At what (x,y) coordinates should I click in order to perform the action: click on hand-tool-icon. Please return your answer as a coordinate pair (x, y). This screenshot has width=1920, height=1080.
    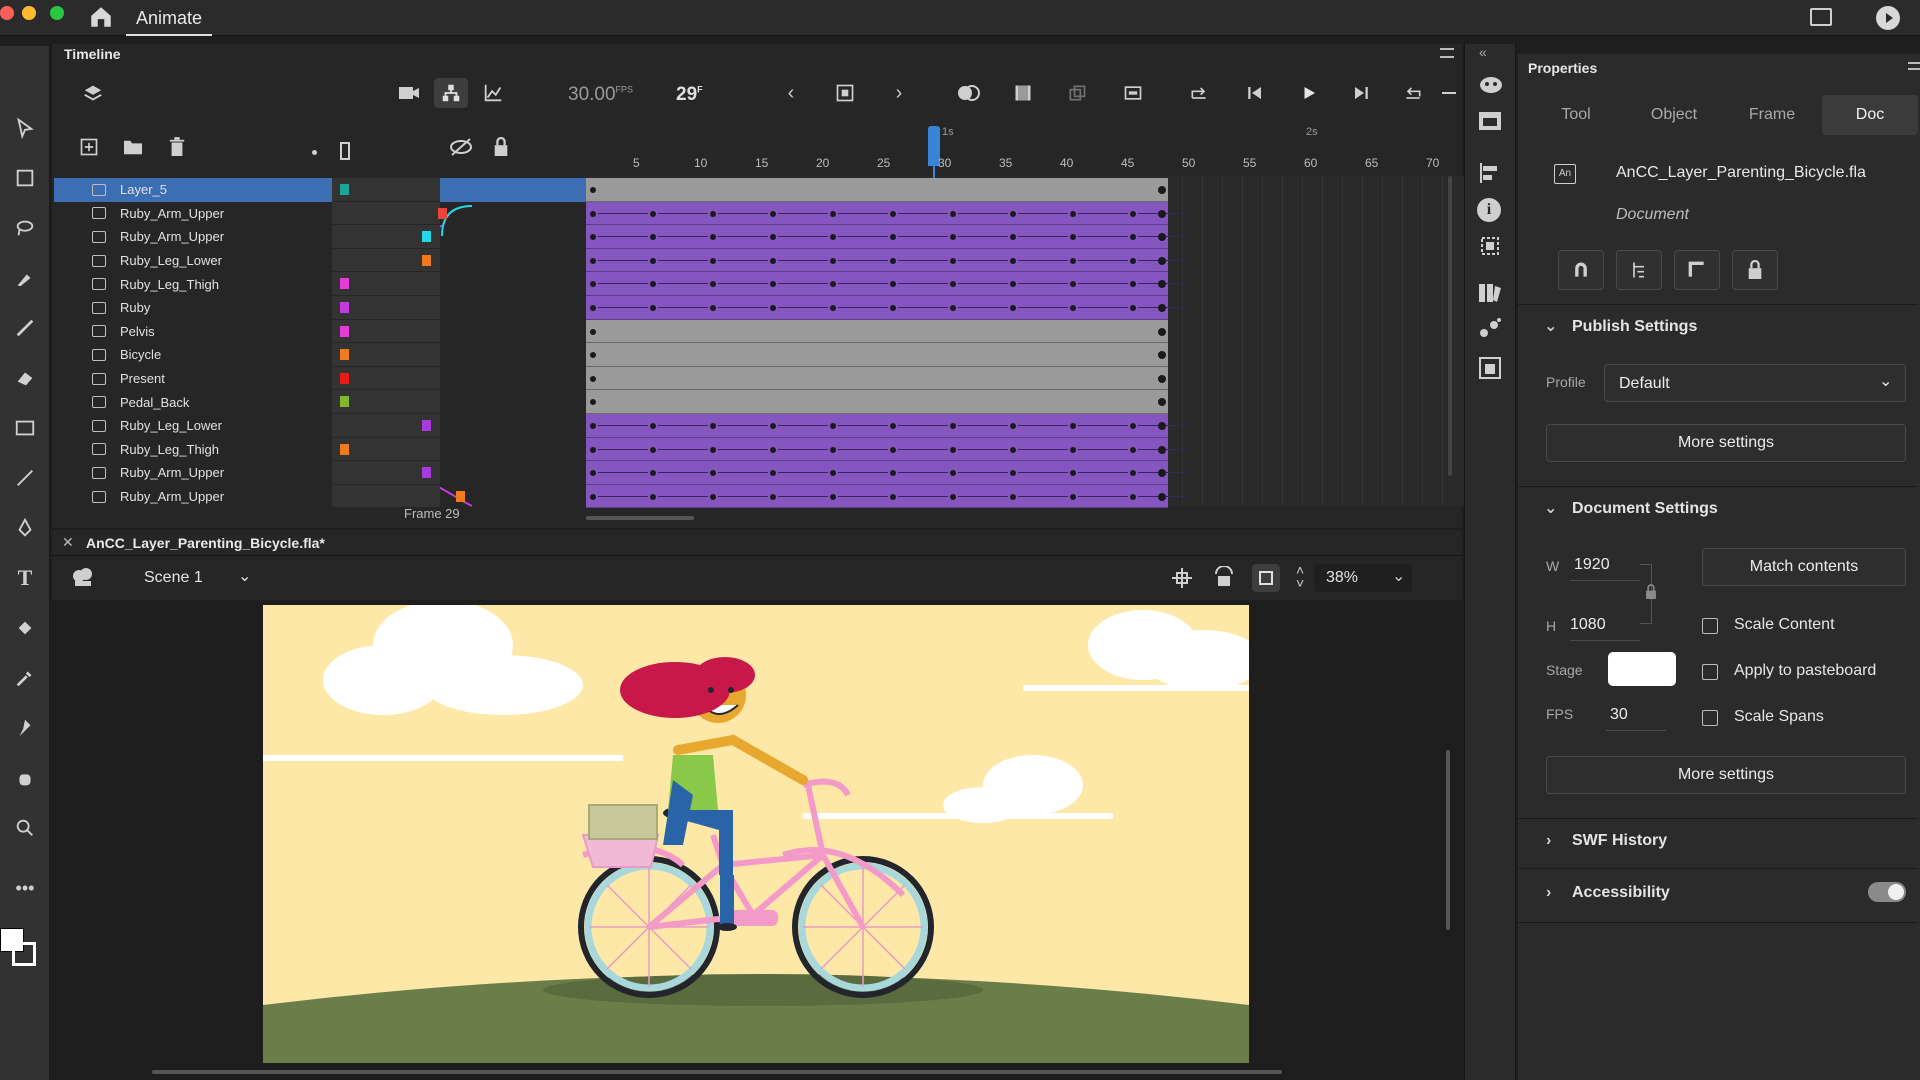
    Looking at the image, I should click on (25, 778).